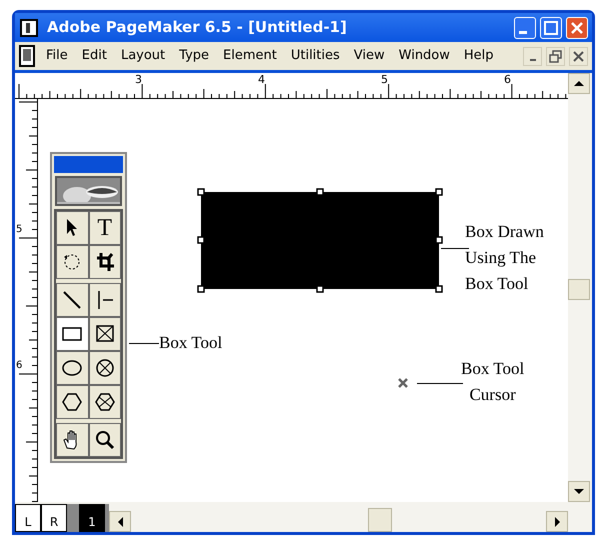 This screenshot has width=599, height=537. I want to click on triangle-right-icon, so click(557, 521).